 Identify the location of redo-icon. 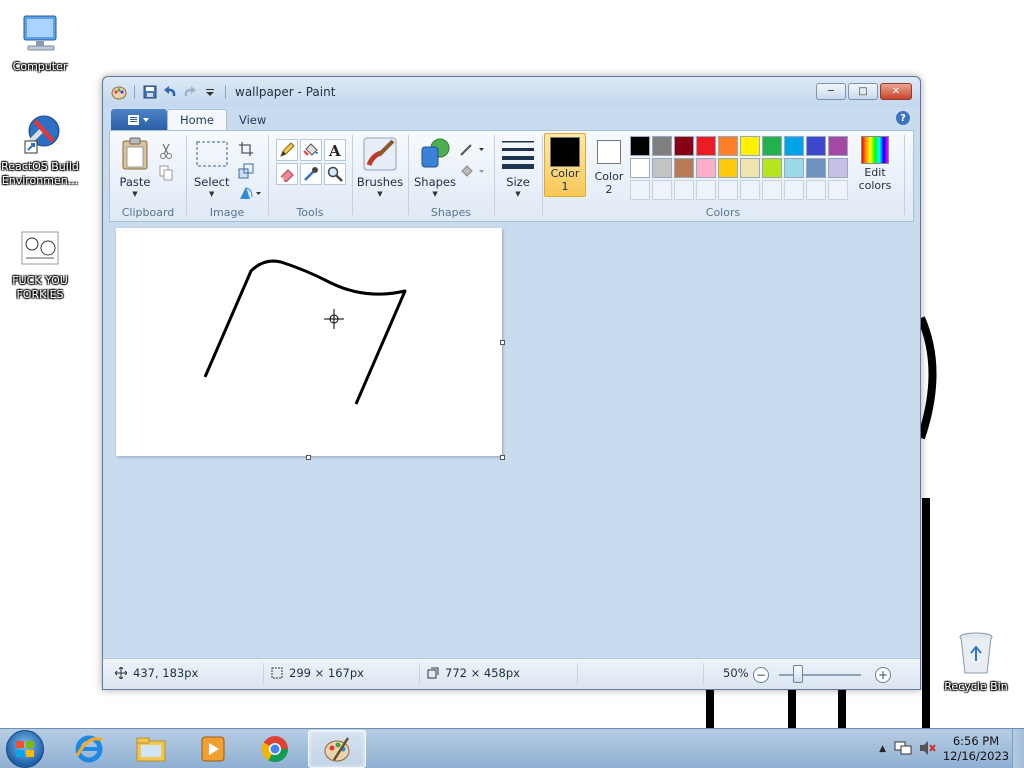
(190, 92).